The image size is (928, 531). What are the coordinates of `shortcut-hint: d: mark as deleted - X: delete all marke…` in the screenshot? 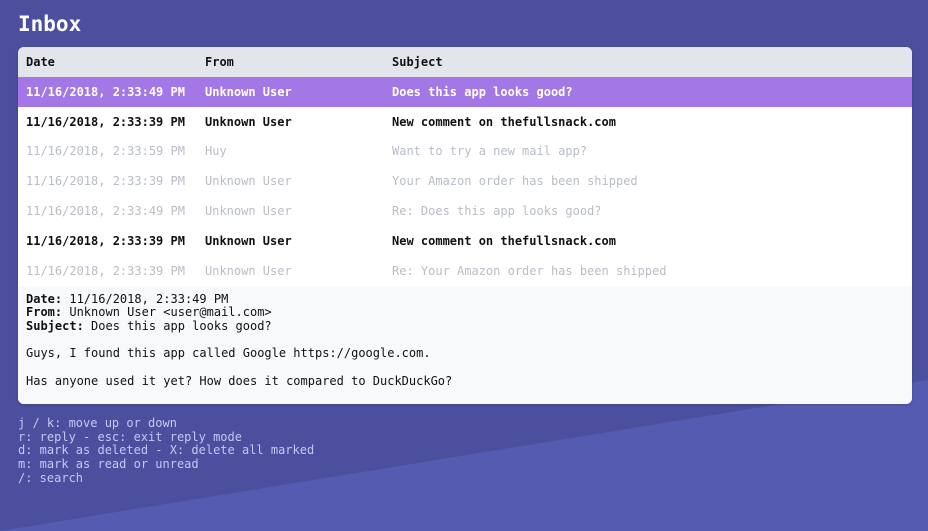 It's located at (166, 450).